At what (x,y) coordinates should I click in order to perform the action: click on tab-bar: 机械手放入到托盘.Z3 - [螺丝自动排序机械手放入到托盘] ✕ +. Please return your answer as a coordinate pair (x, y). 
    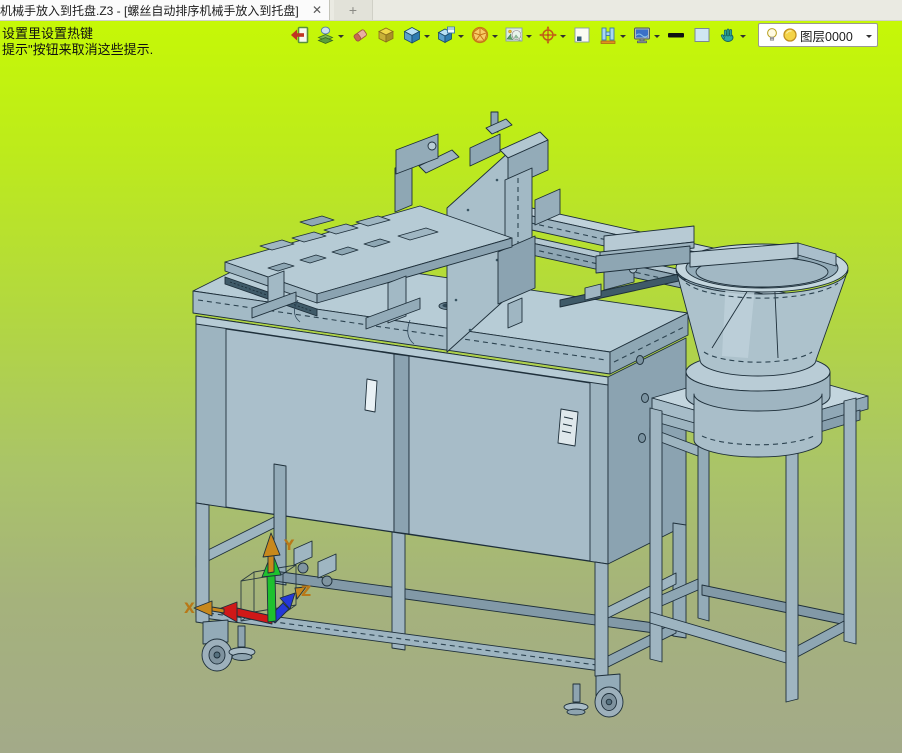
    Looking at the image, I should click on (451, 10).